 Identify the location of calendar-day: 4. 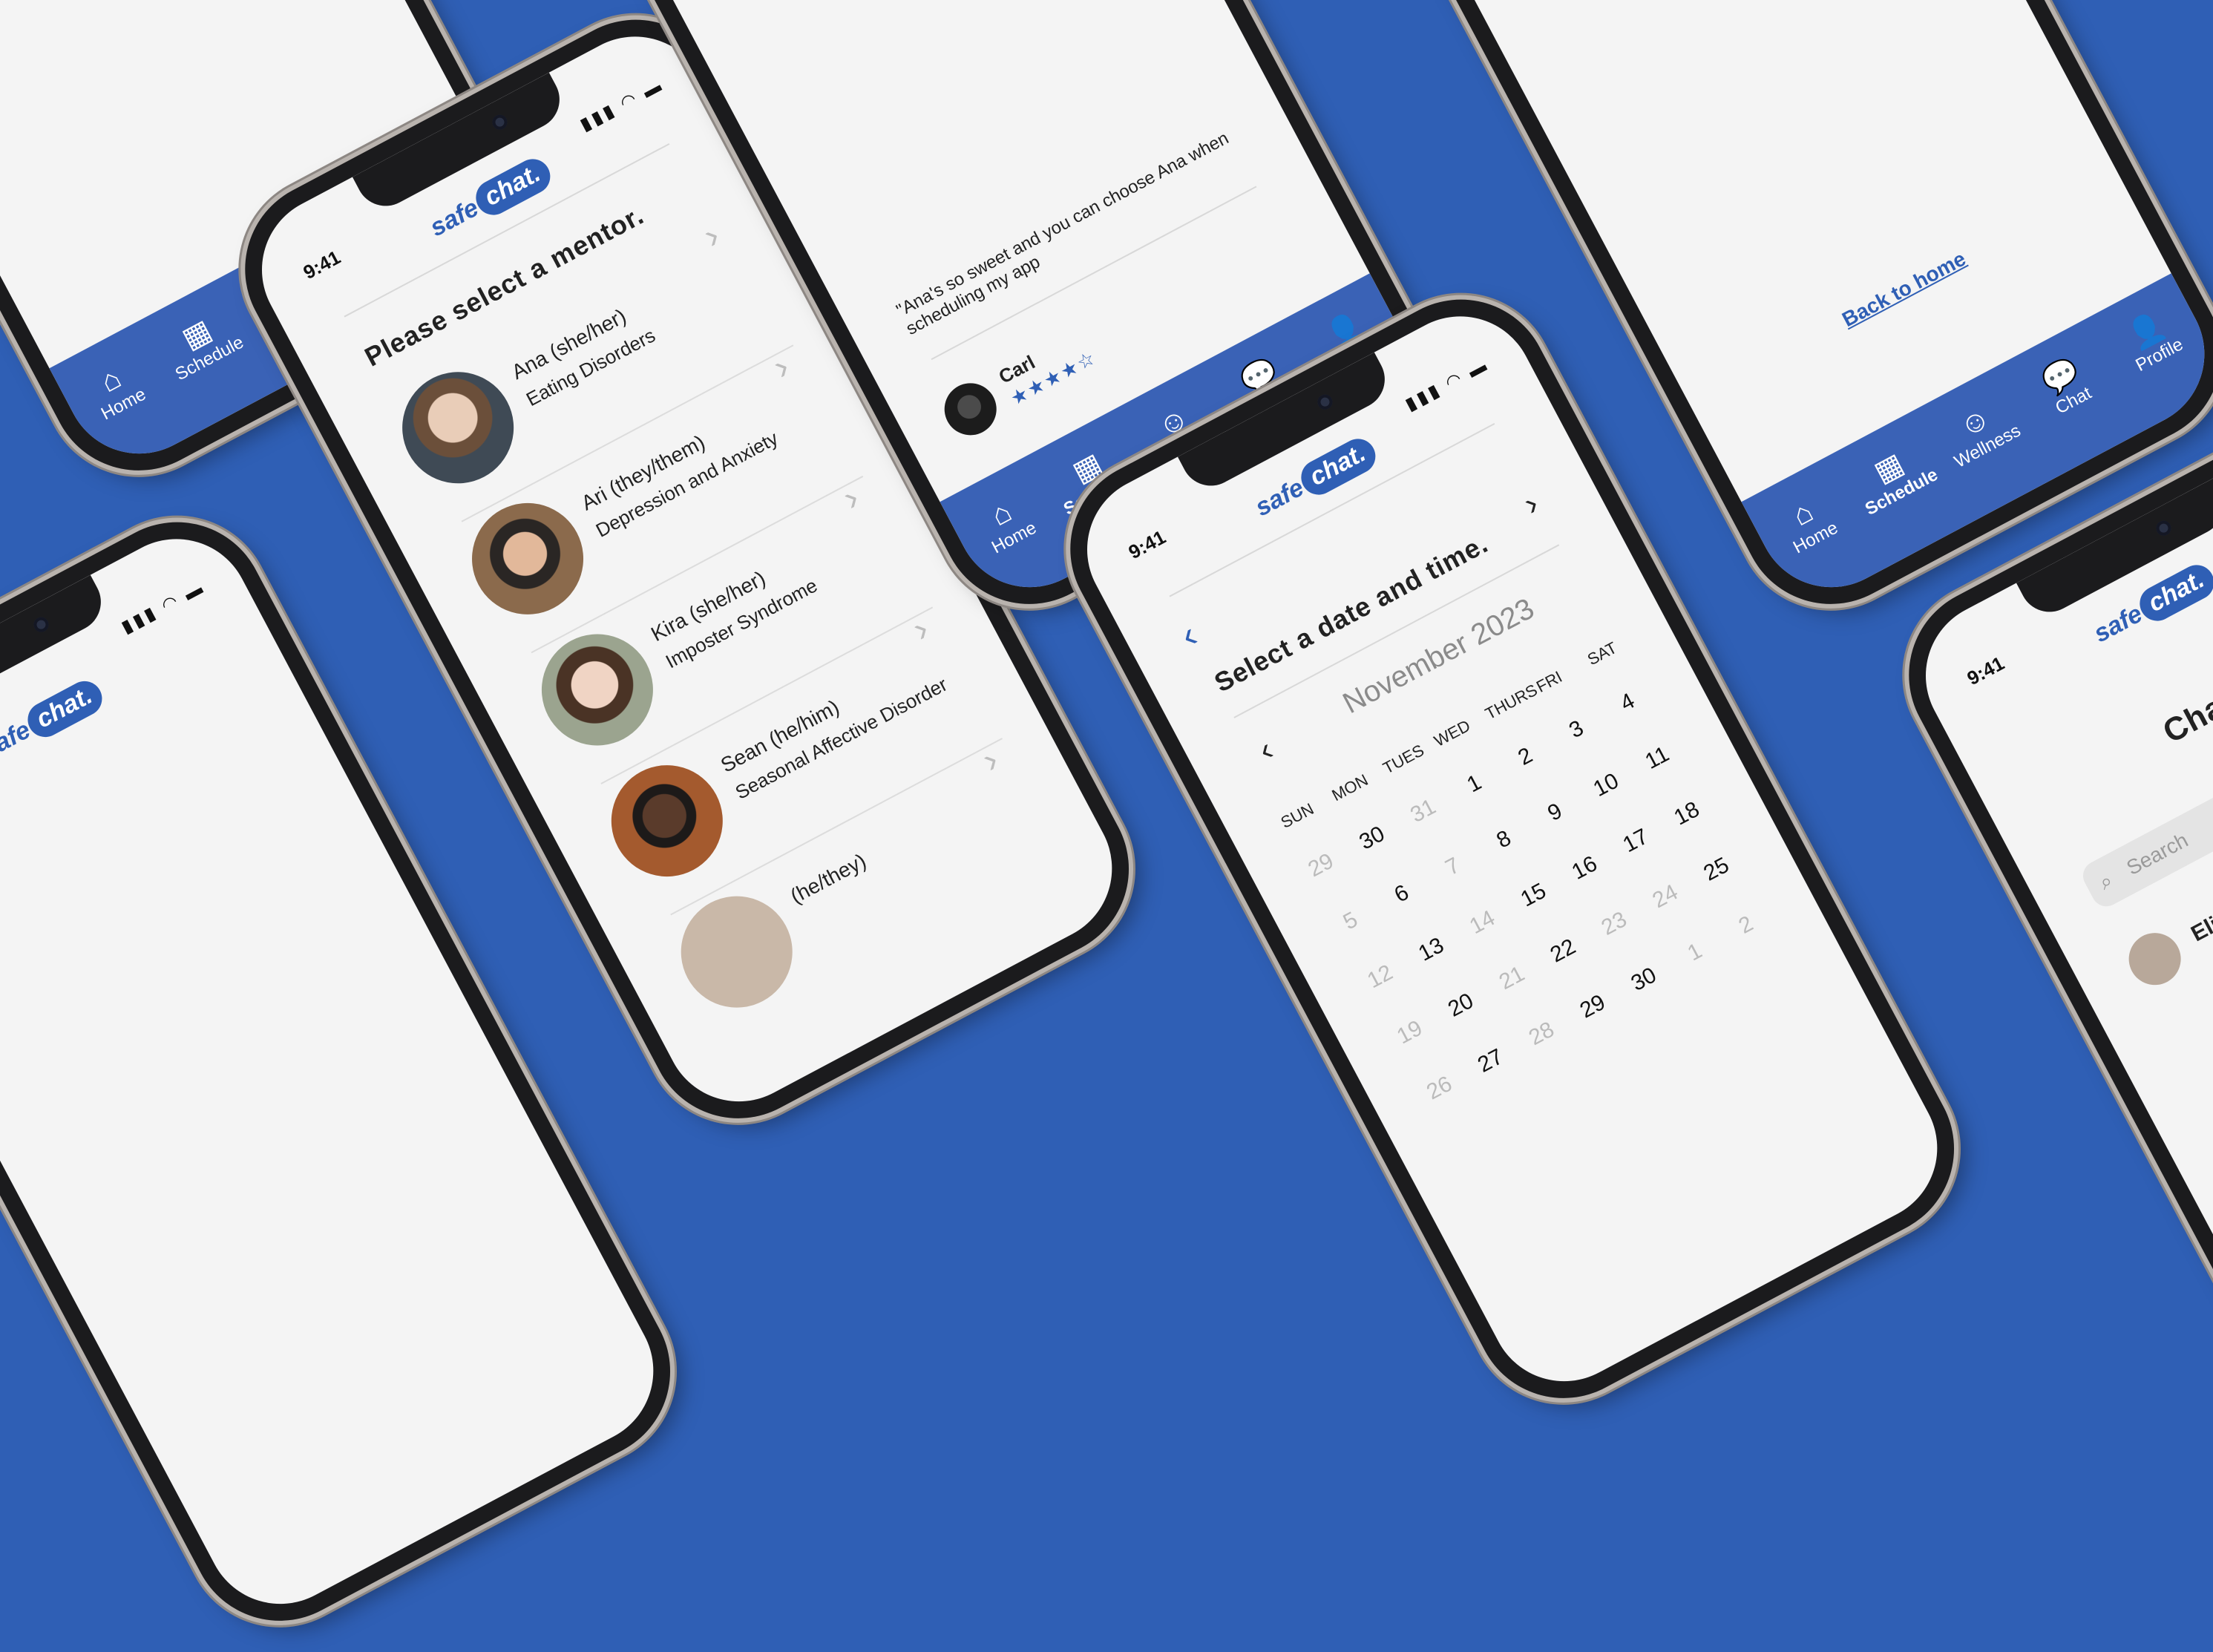
(1627, 702).